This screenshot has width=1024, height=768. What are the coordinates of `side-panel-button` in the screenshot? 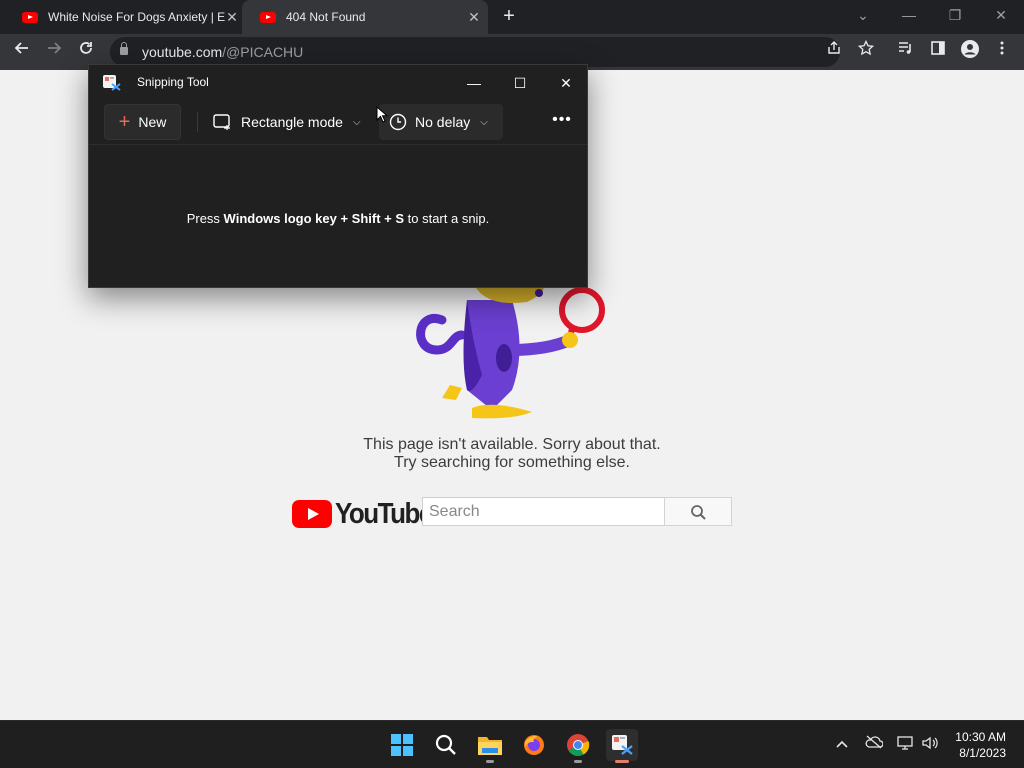 It's located at (938, 52).